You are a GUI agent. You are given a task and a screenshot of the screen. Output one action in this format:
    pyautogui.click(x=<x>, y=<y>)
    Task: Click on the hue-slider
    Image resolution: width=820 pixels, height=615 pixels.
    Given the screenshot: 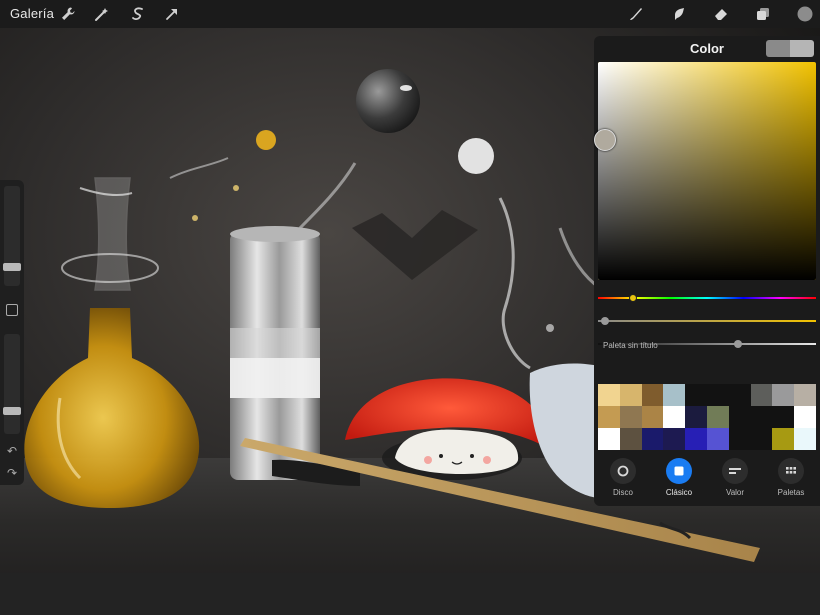 What is the action you would take?
    pyautogui.click(x=707, y=298)
    